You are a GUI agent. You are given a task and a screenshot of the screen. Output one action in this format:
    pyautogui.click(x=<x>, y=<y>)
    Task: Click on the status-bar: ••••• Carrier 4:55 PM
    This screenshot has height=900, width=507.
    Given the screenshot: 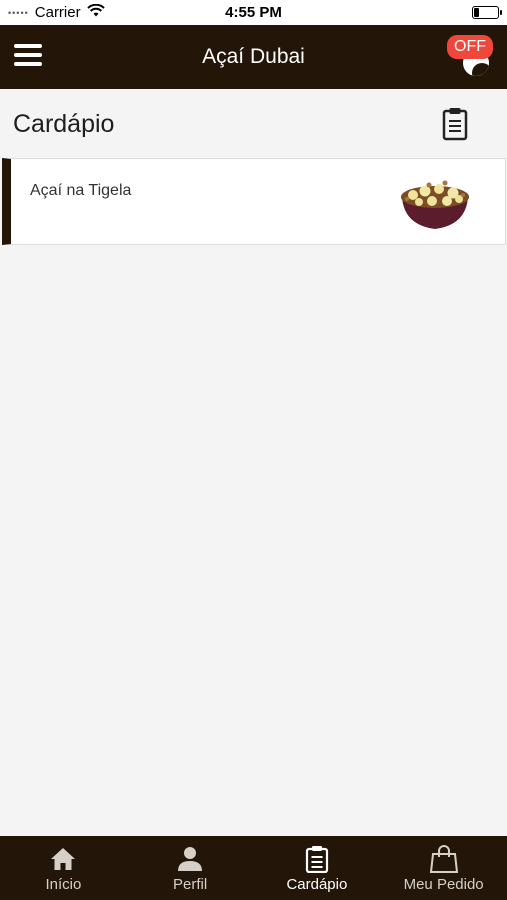 What is the action you would take?
    pyautogui.click(x=253, y=12)
    